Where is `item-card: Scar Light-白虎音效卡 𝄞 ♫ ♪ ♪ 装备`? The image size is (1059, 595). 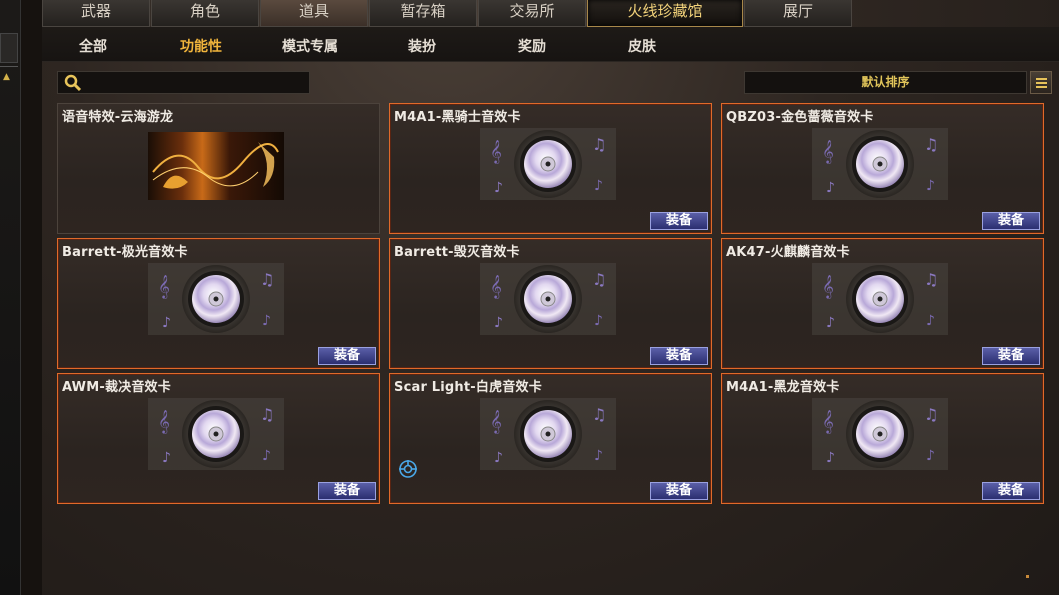
item-card: Scar Light-白虎音效卡 𝄞 ♫ ♪ ♪ 装备 is located at coordinates (550, 438).